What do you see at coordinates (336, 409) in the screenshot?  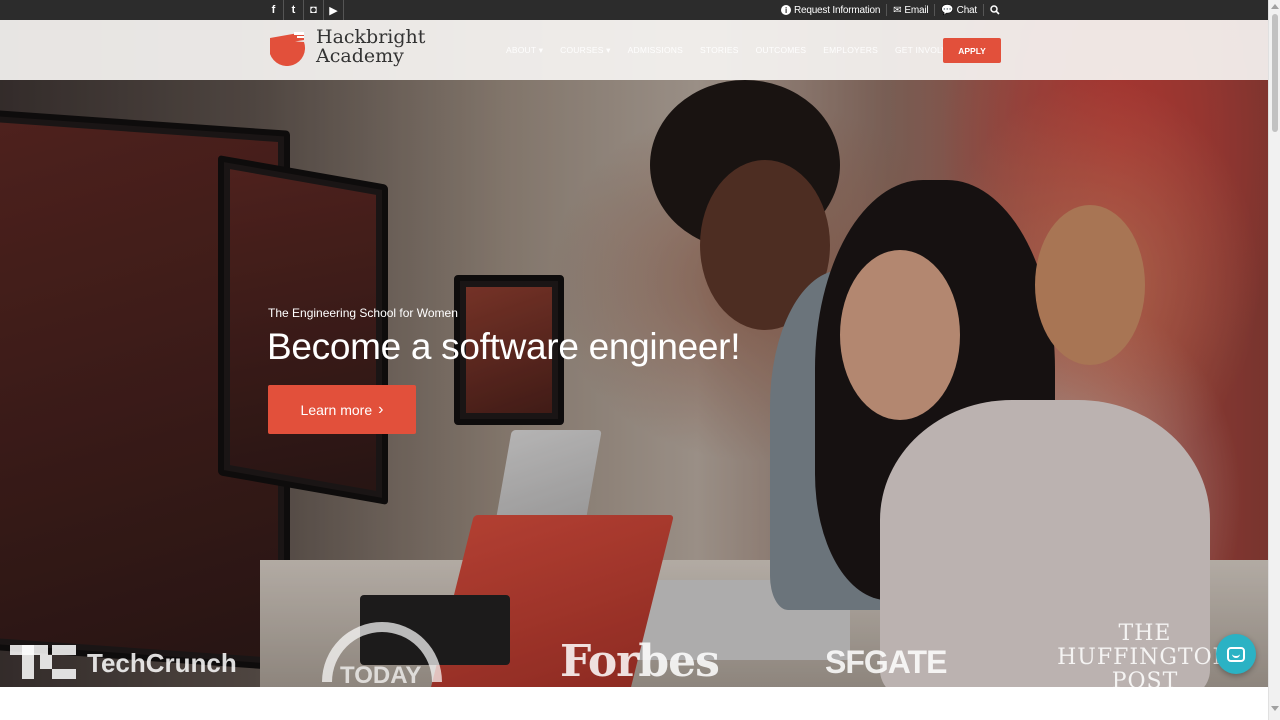 I see `learn-more-label: Learn more` at bounding box center [336, 409].